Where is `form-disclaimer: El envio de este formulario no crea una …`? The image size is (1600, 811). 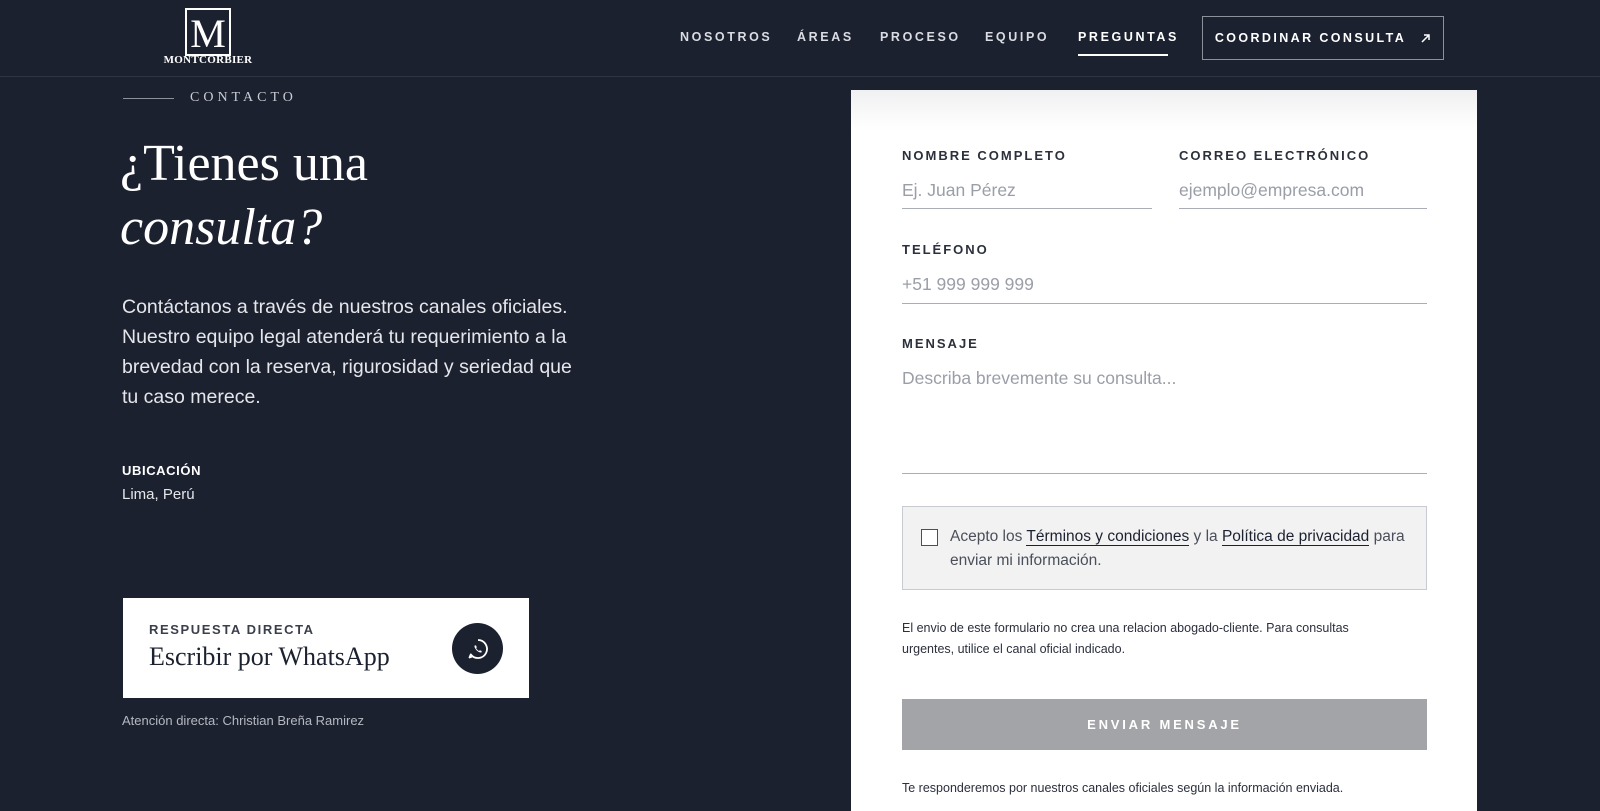
form-disclaimer: El envio de este formulario no crea una … is located at coordinates (1125, 638).